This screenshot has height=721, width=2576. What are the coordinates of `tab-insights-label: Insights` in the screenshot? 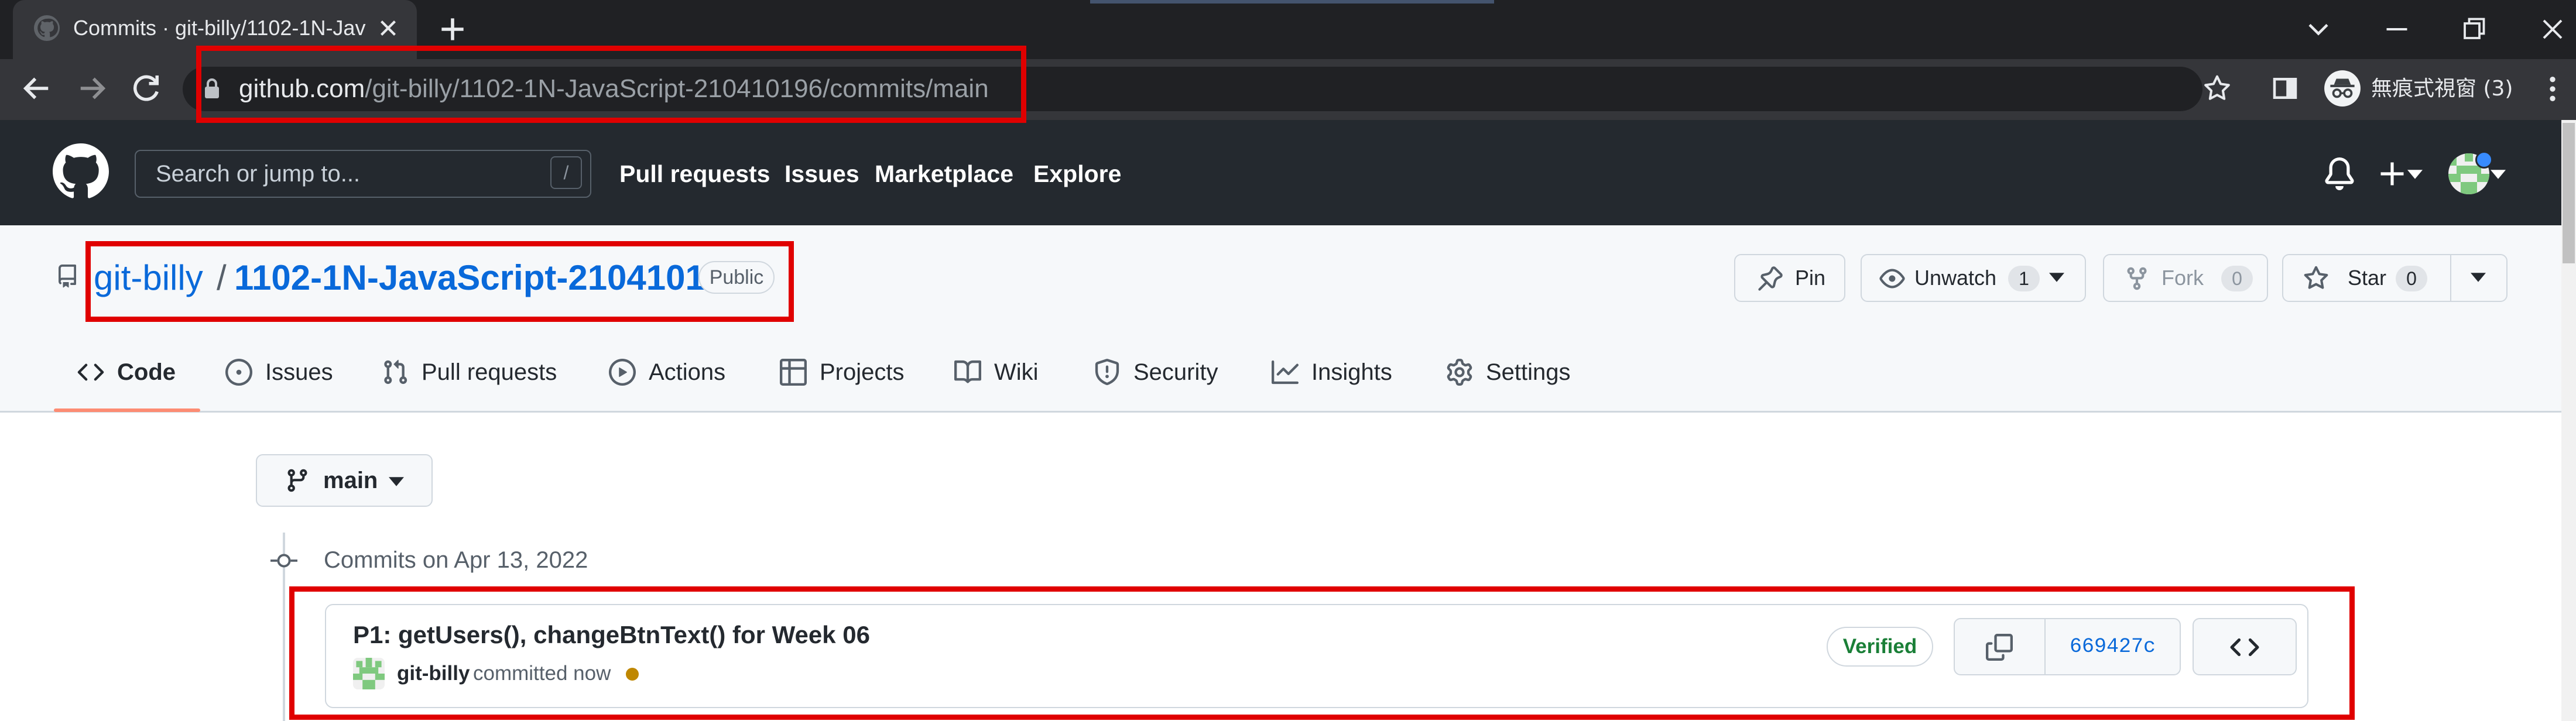 It's located at (1351, 372).